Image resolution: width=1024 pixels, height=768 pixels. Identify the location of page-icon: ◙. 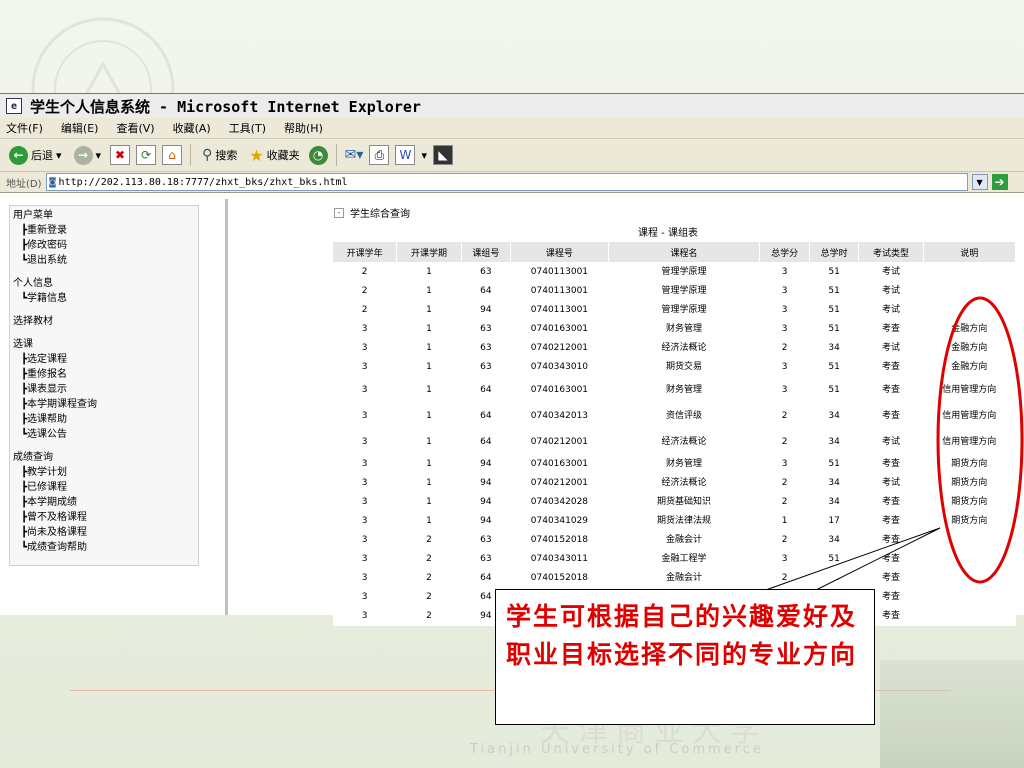
(52, 182).